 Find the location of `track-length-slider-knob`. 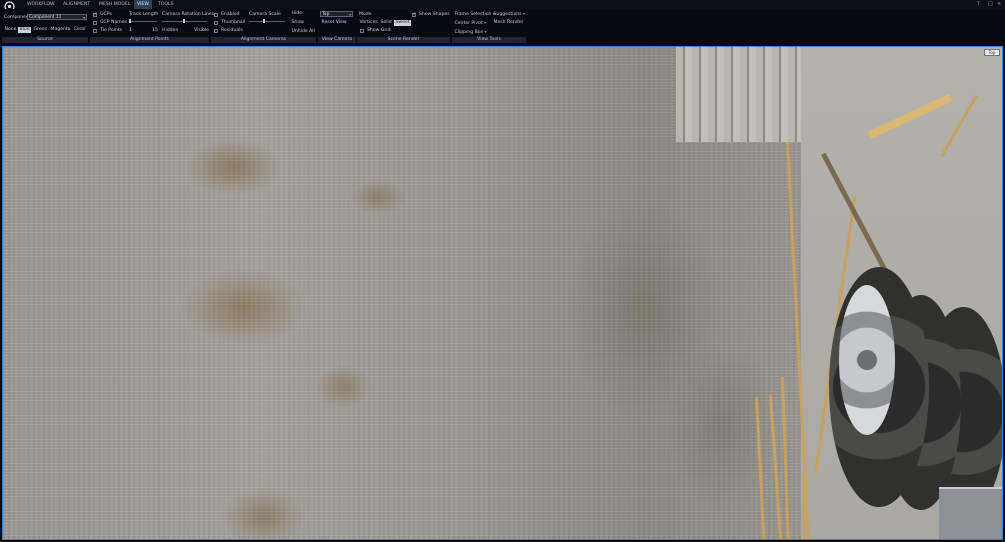

track-length-slider-knob is located at coordinates (130, 21).